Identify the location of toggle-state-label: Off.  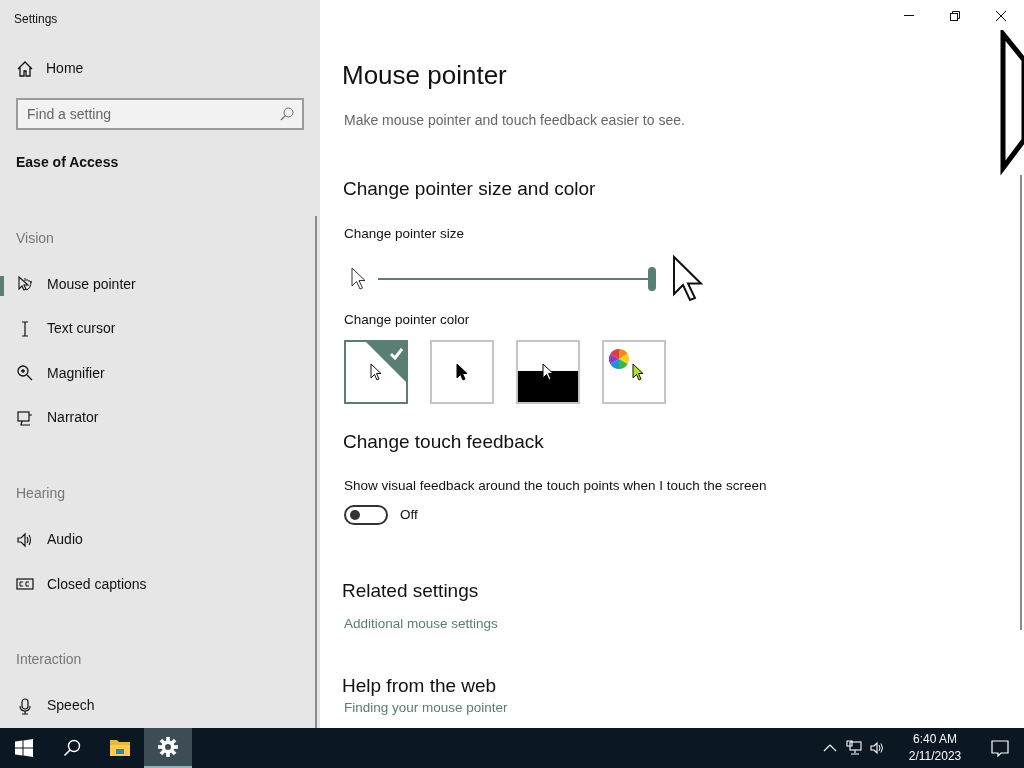
(409, 514).